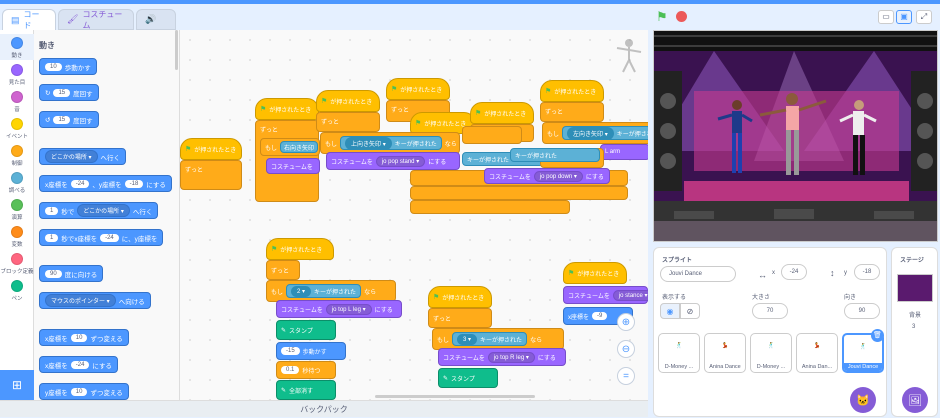  I want to click on steps-input: 10, so click(53, 66).